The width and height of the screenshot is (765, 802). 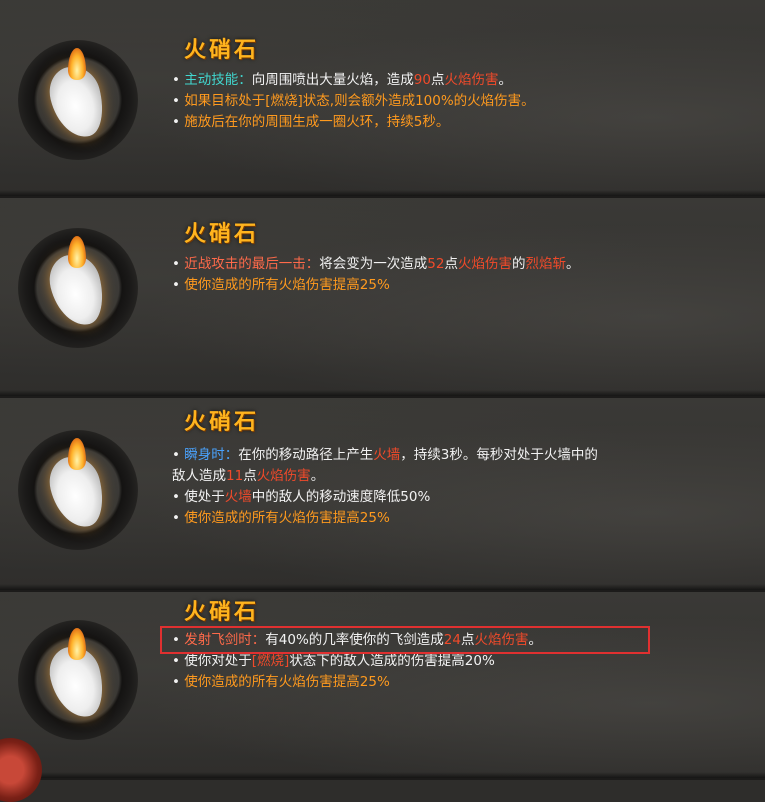 What do you see at coordinates (333, 661) in the screenshot?
I see `desc-line-2: • 使你对处于[燃烧]状态下的敌人造成的伤害提高20%` at bounding box center [333, 661].